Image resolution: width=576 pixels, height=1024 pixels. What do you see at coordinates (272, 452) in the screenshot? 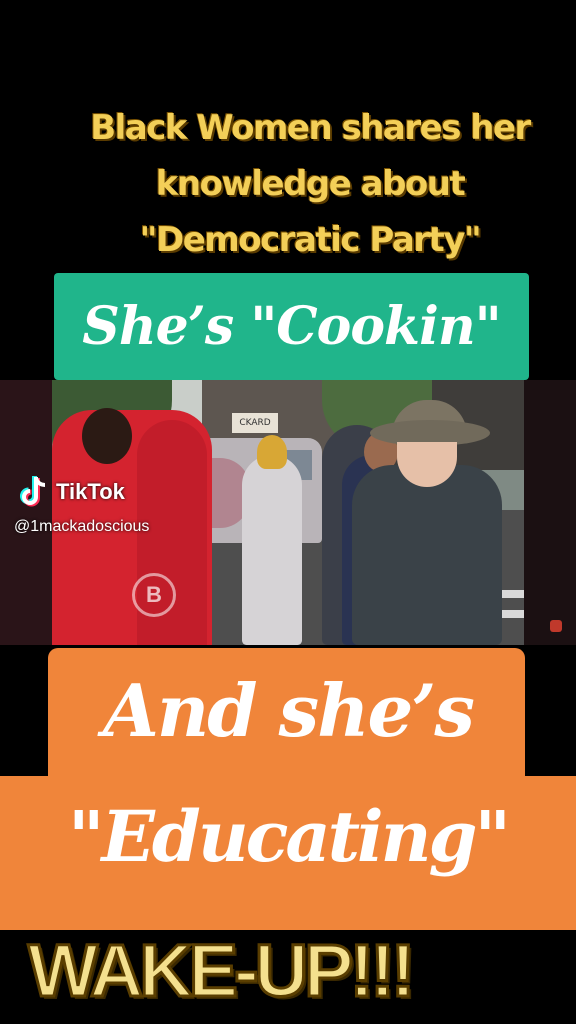
I see `person-yellow-beanie` at bounding box center [272, 452].